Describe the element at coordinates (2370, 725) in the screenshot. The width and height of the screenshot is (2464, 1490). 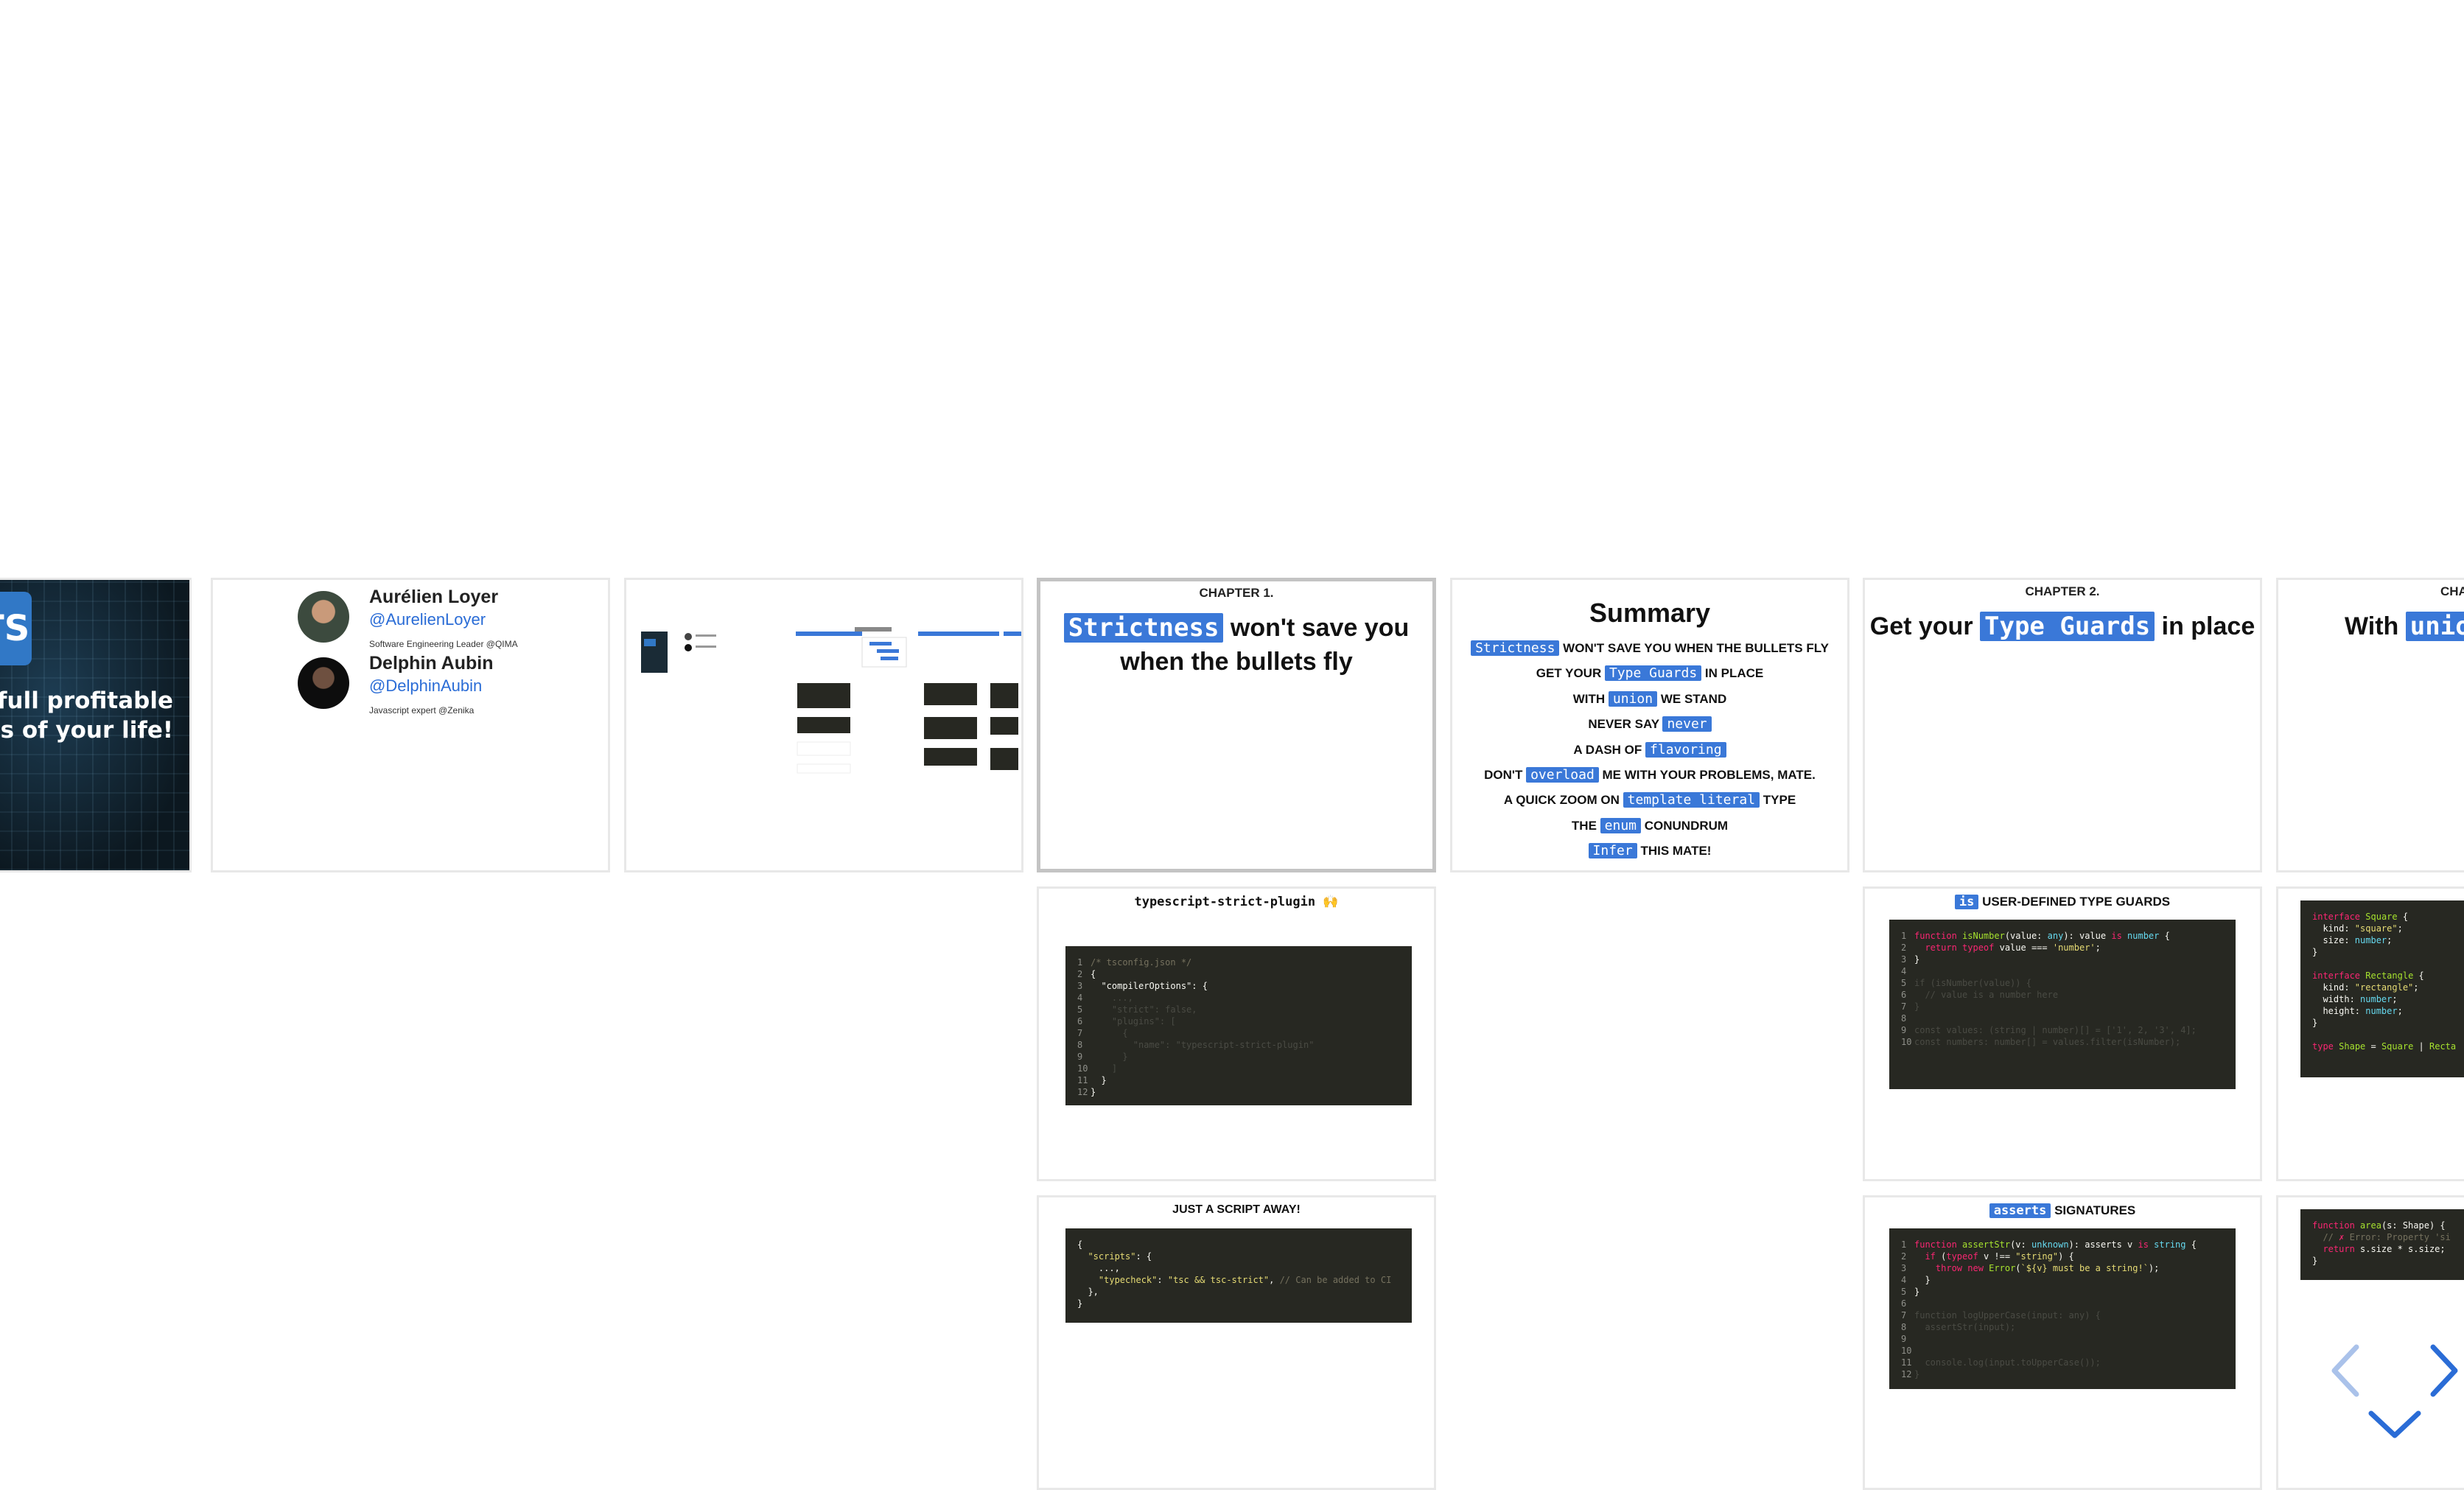
I see `slide-chapter-3: CHA With unio` at that location.